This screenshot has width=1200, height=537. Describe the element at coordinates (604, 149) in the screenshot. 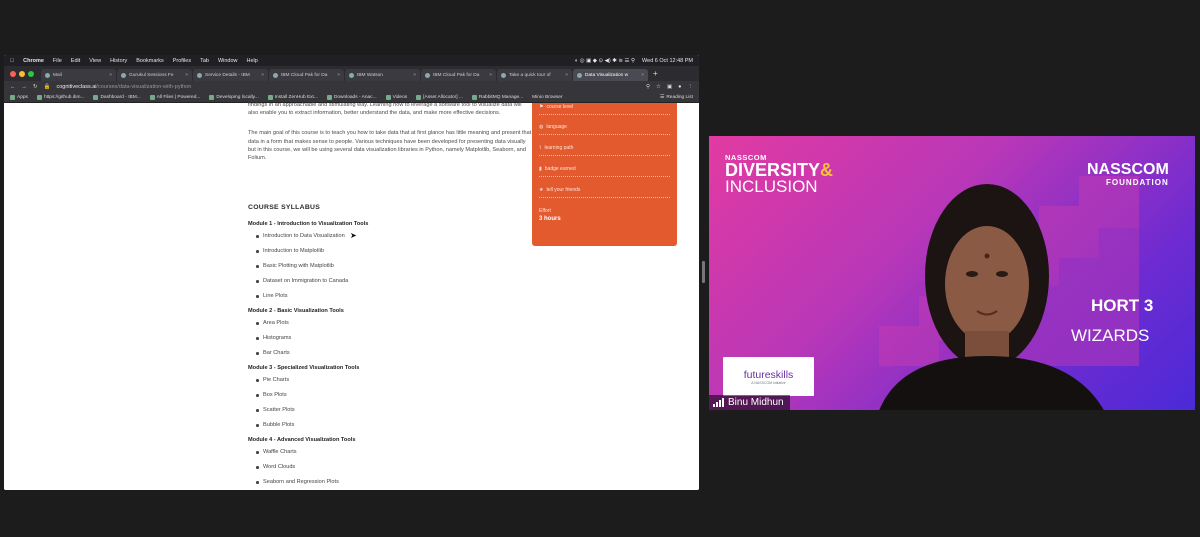

I see `learning-path-row: ⌇ learning path` at that location.